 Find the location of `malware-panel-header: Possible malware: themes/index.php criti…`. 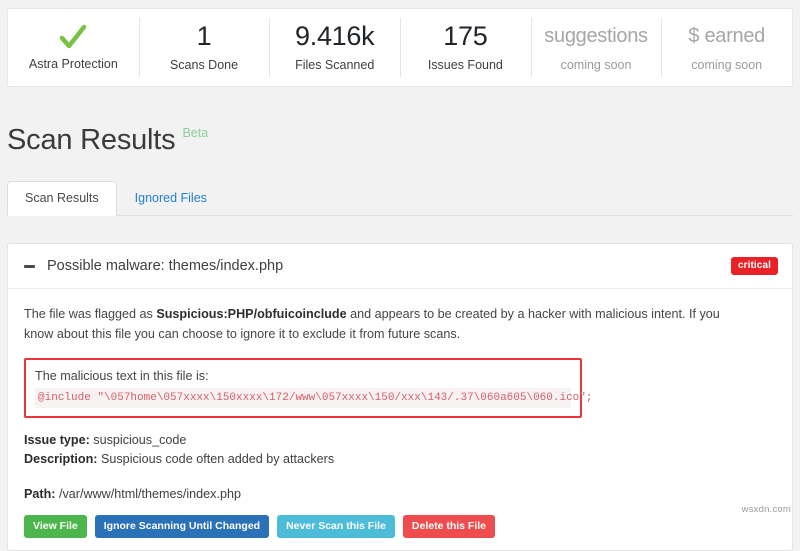

malware-panel-header: Possible malware: themes/index.php criti… is located at coordinates (400, 266).